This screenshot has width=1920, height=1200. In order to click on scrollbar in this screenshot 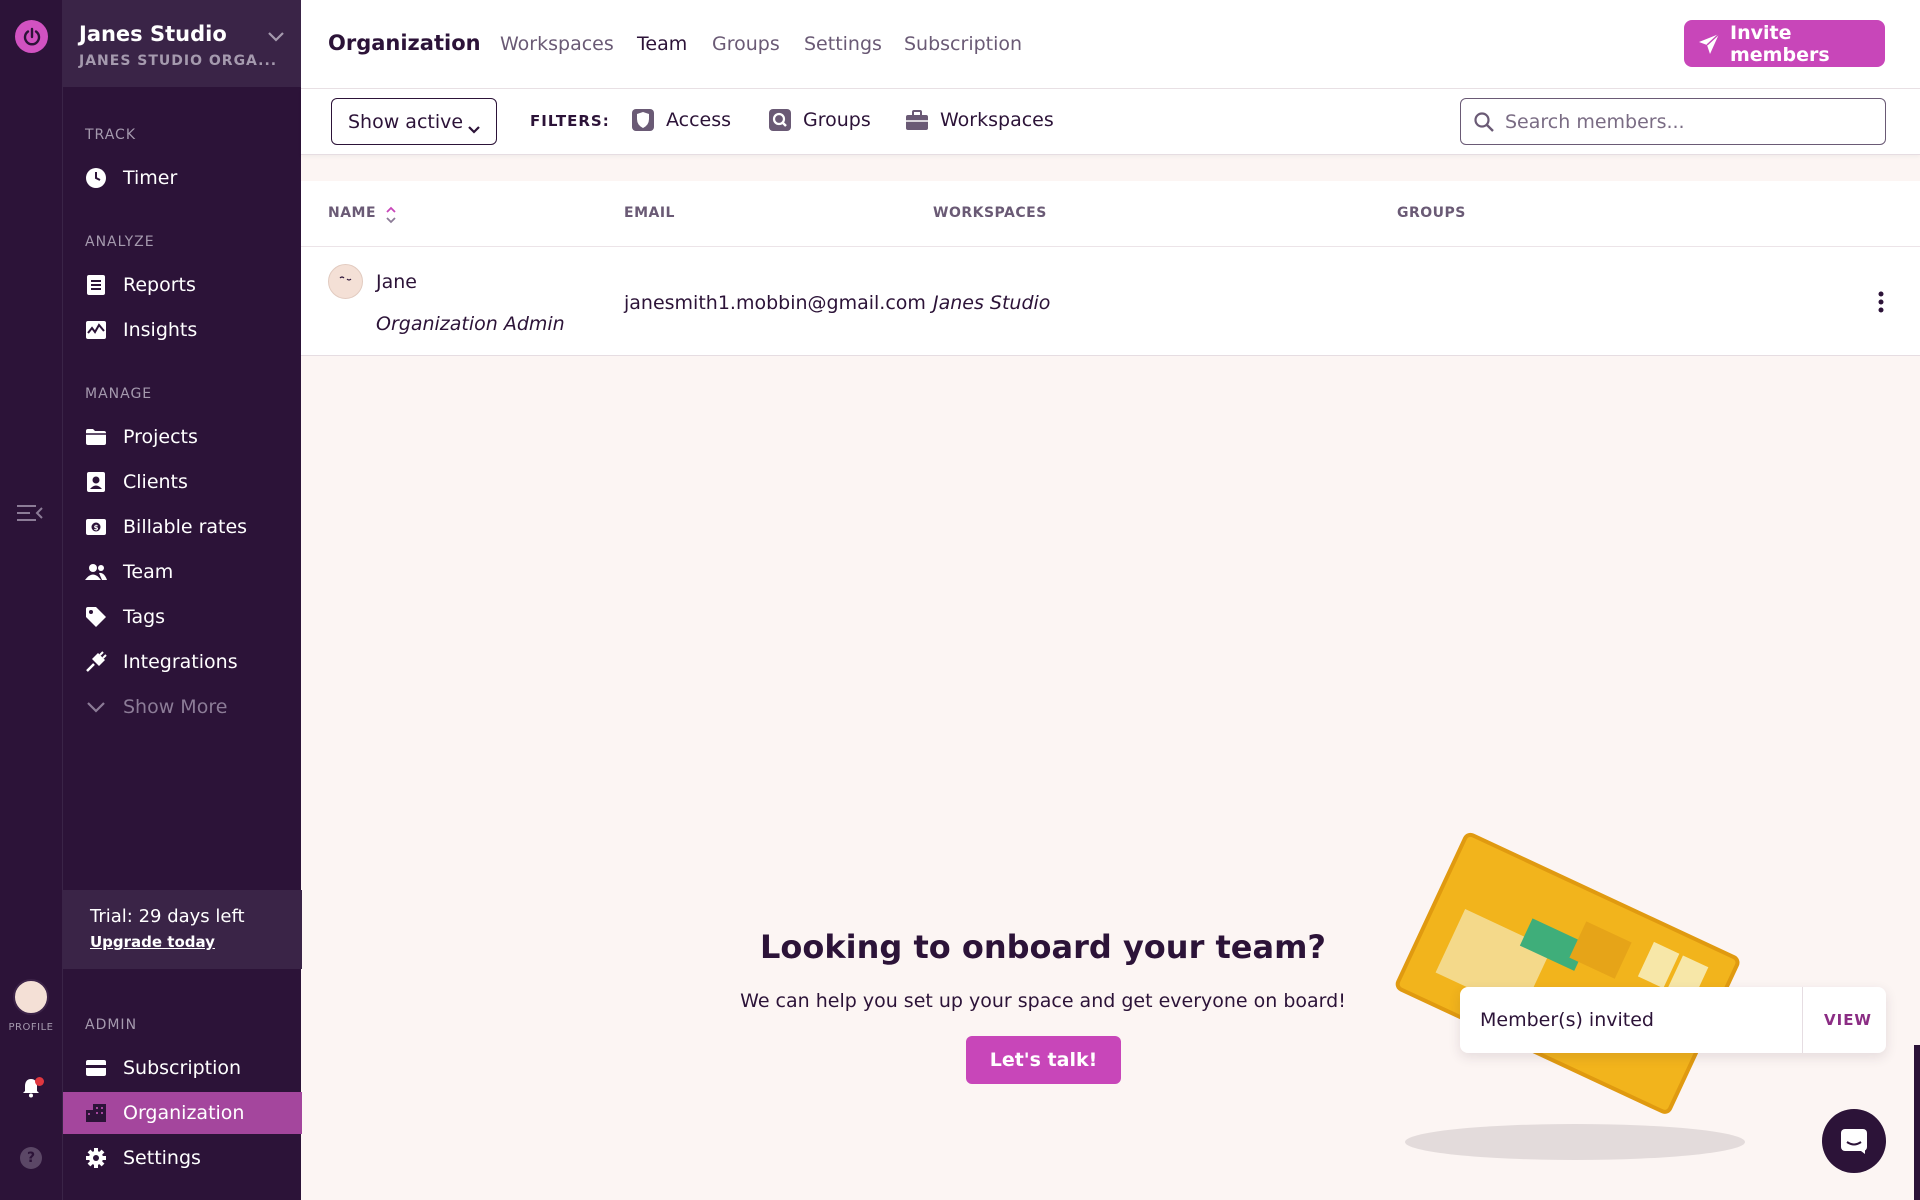, I will do `click(1917, 1122)`.